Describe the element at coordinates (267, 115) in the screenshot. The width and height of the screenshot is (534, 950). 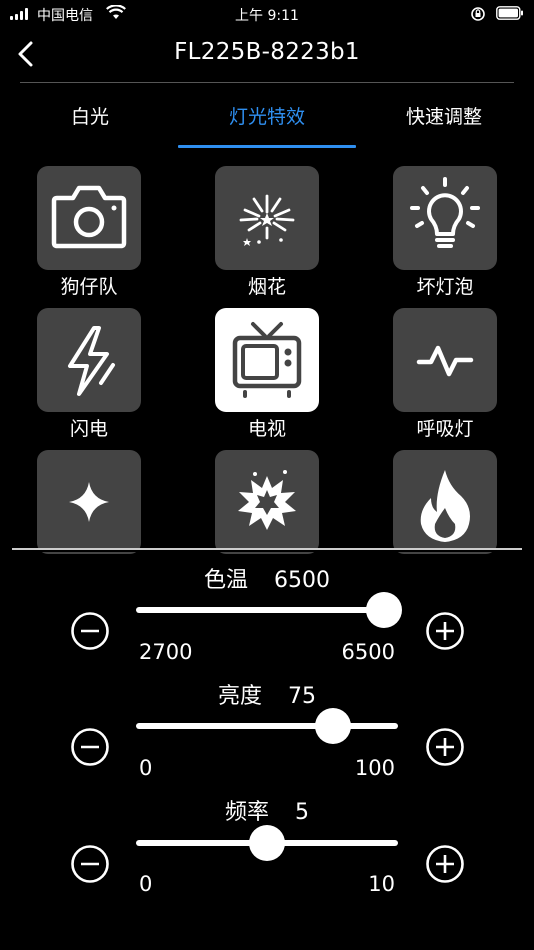
I see `tab-light-effects: 灯光特效` at that location.